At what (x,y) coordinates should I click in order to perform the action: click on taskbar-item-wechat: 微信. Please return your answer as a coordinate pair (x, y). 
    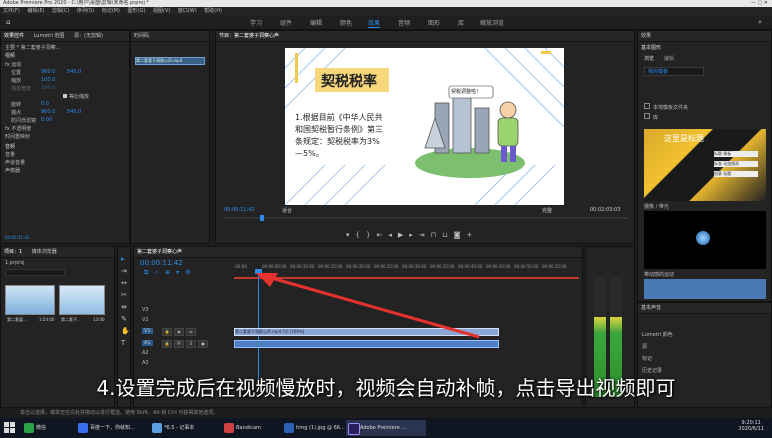
    Looking at the image, I should click on (53, 428).